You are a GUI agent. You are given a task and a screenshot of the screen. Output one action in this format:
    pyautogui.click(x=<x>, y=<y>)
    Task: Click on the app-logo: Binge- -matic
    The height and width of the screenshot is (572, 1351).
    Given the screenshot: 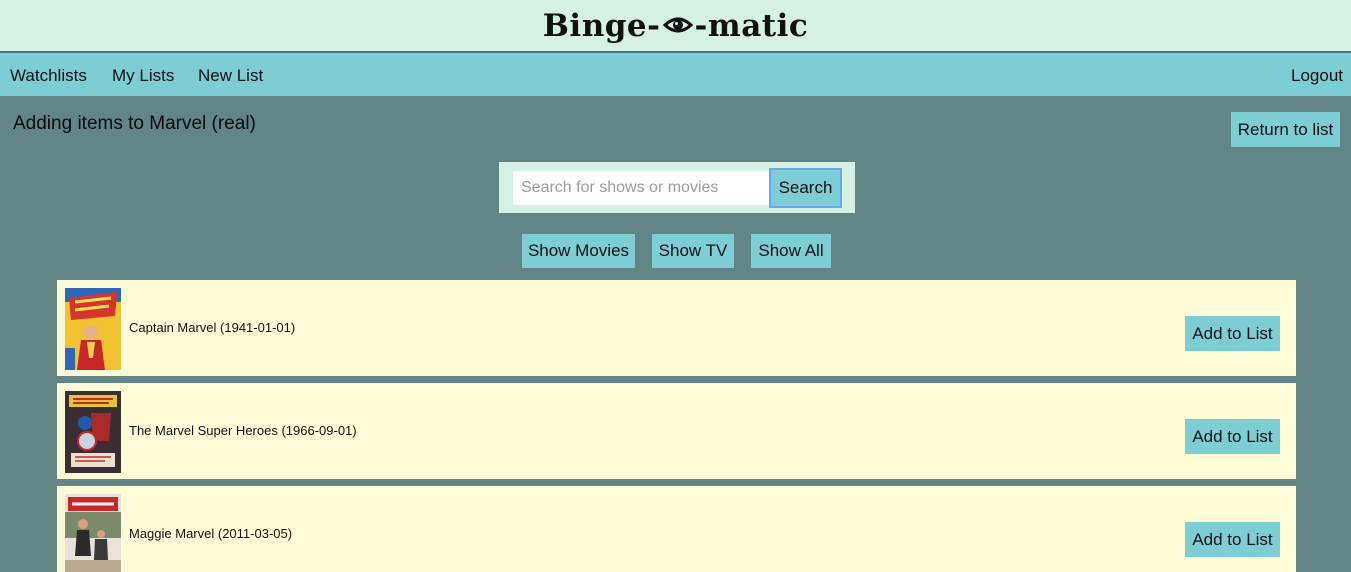 What is the action you would take?
    pyautogui.click(x=675, y=26)
    